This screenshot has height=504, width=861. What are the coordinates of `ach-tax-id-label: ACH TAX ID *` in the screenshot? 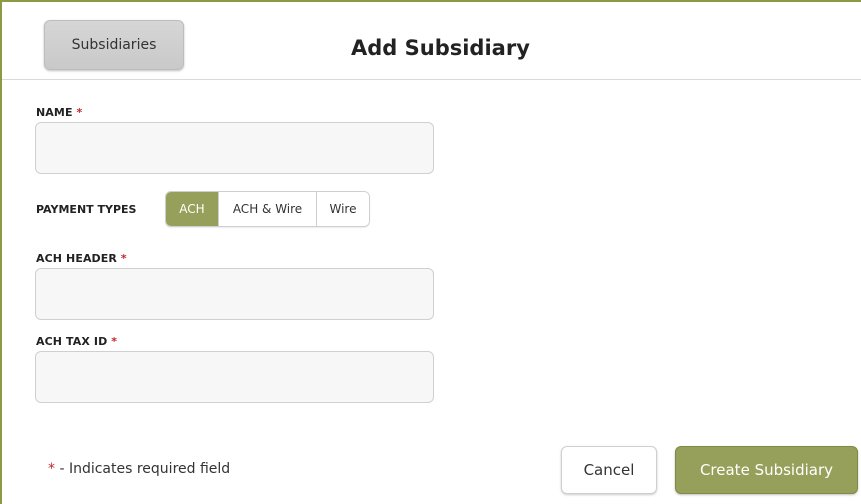 It's located at (76, 341).